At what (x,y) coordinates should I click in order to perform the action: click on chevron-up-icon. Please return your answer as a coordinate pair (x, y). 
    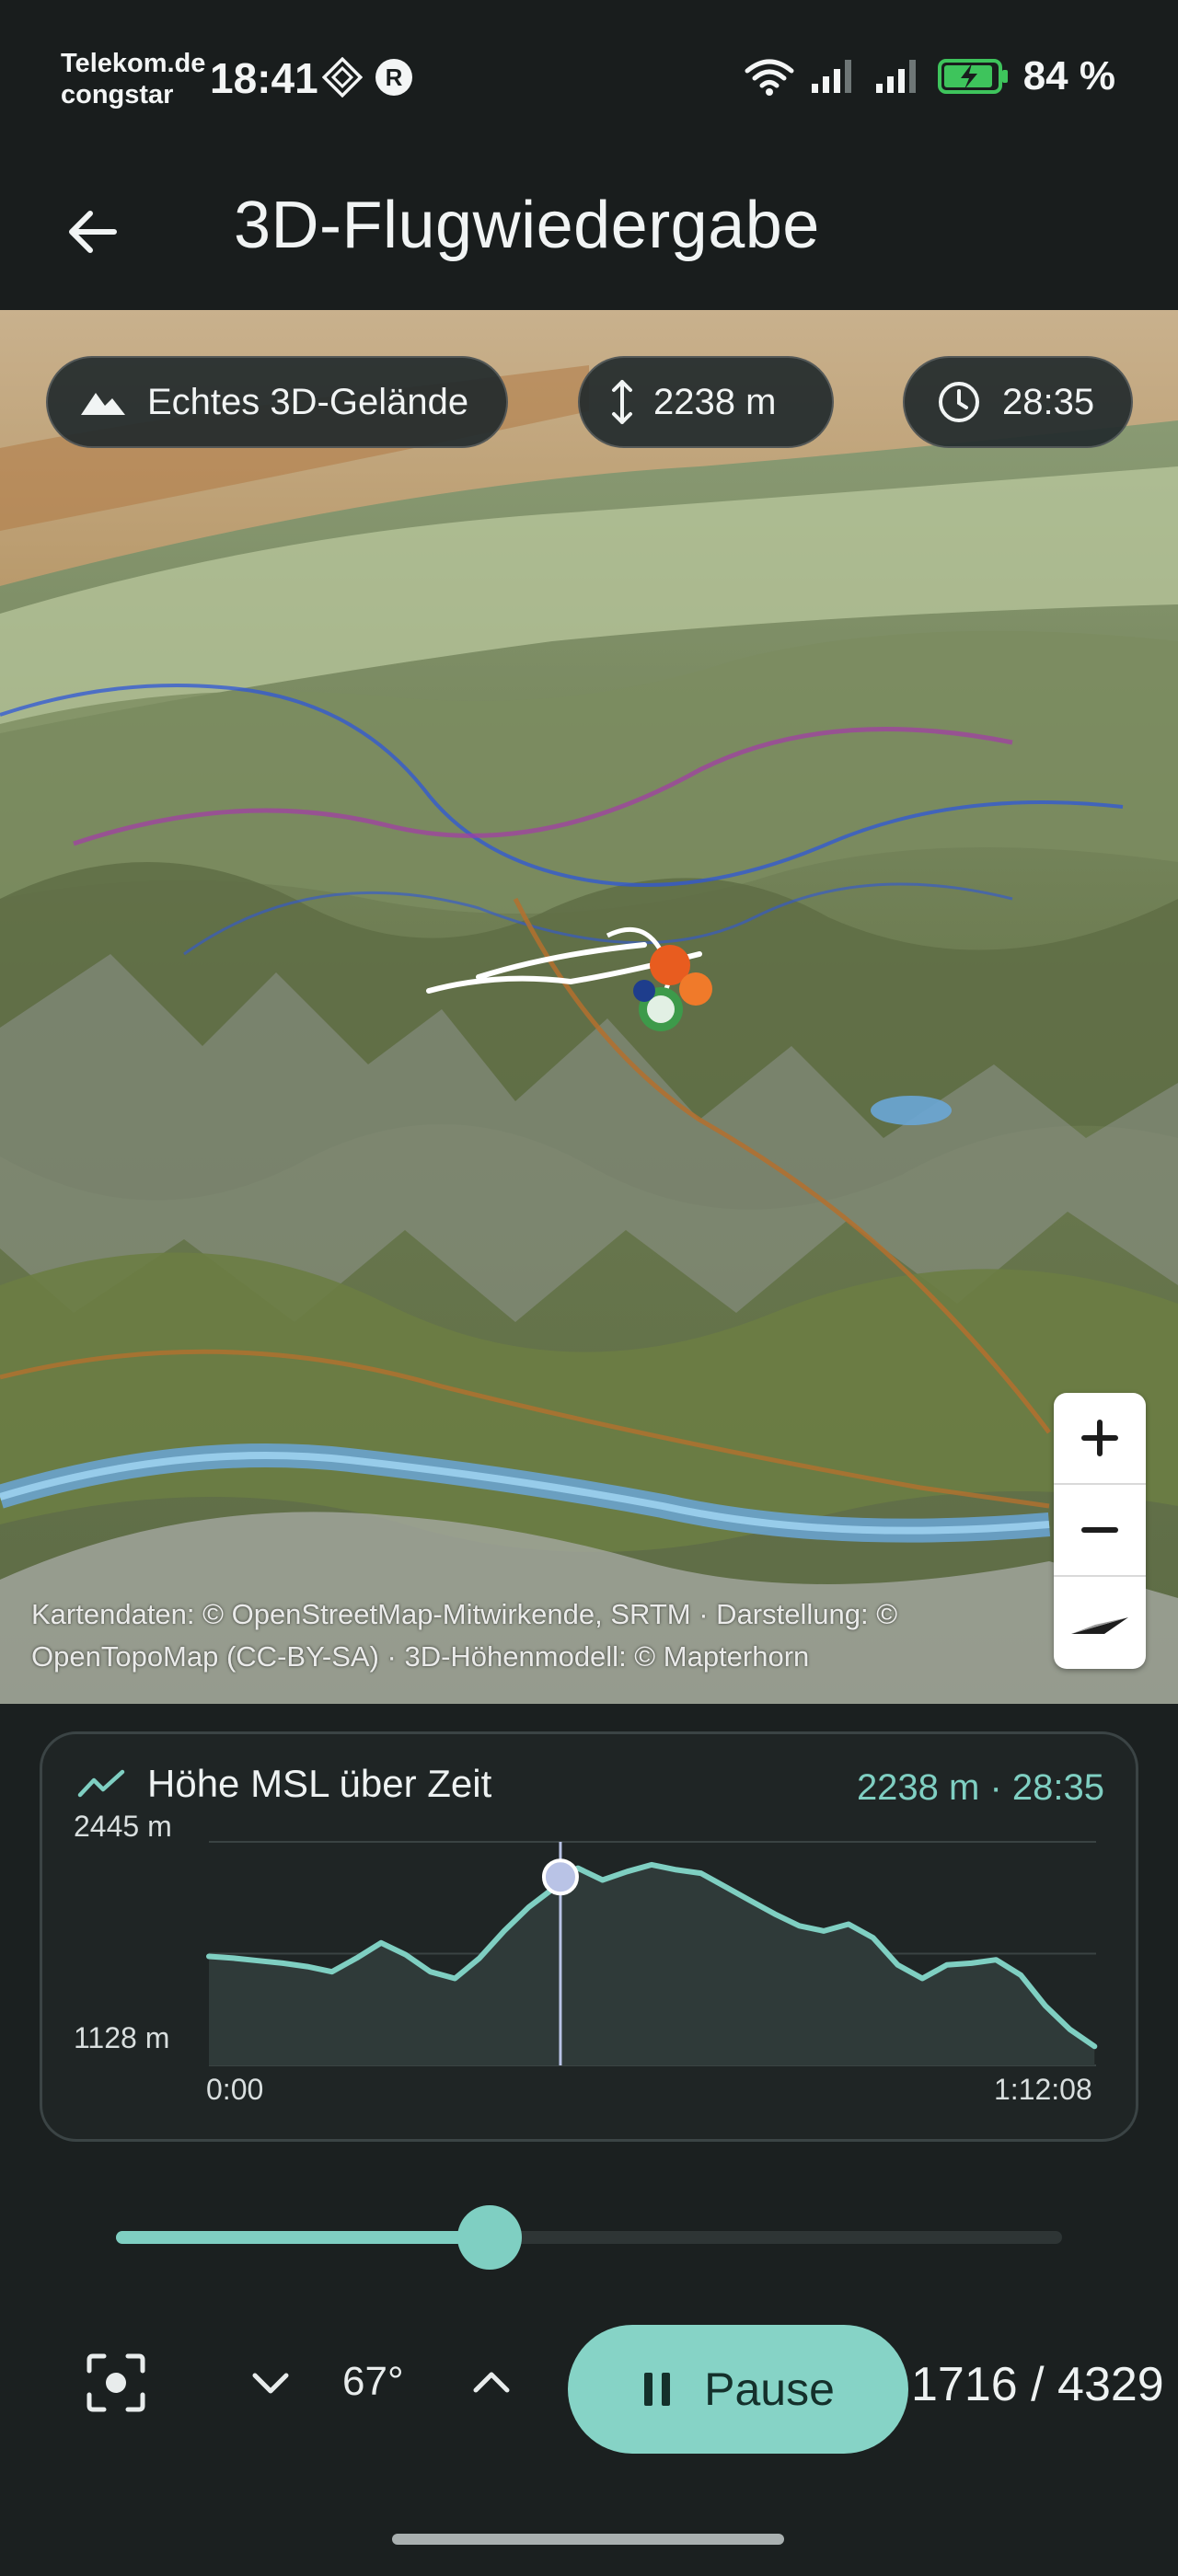
    Looking at the image, I should click on (492, 2382).